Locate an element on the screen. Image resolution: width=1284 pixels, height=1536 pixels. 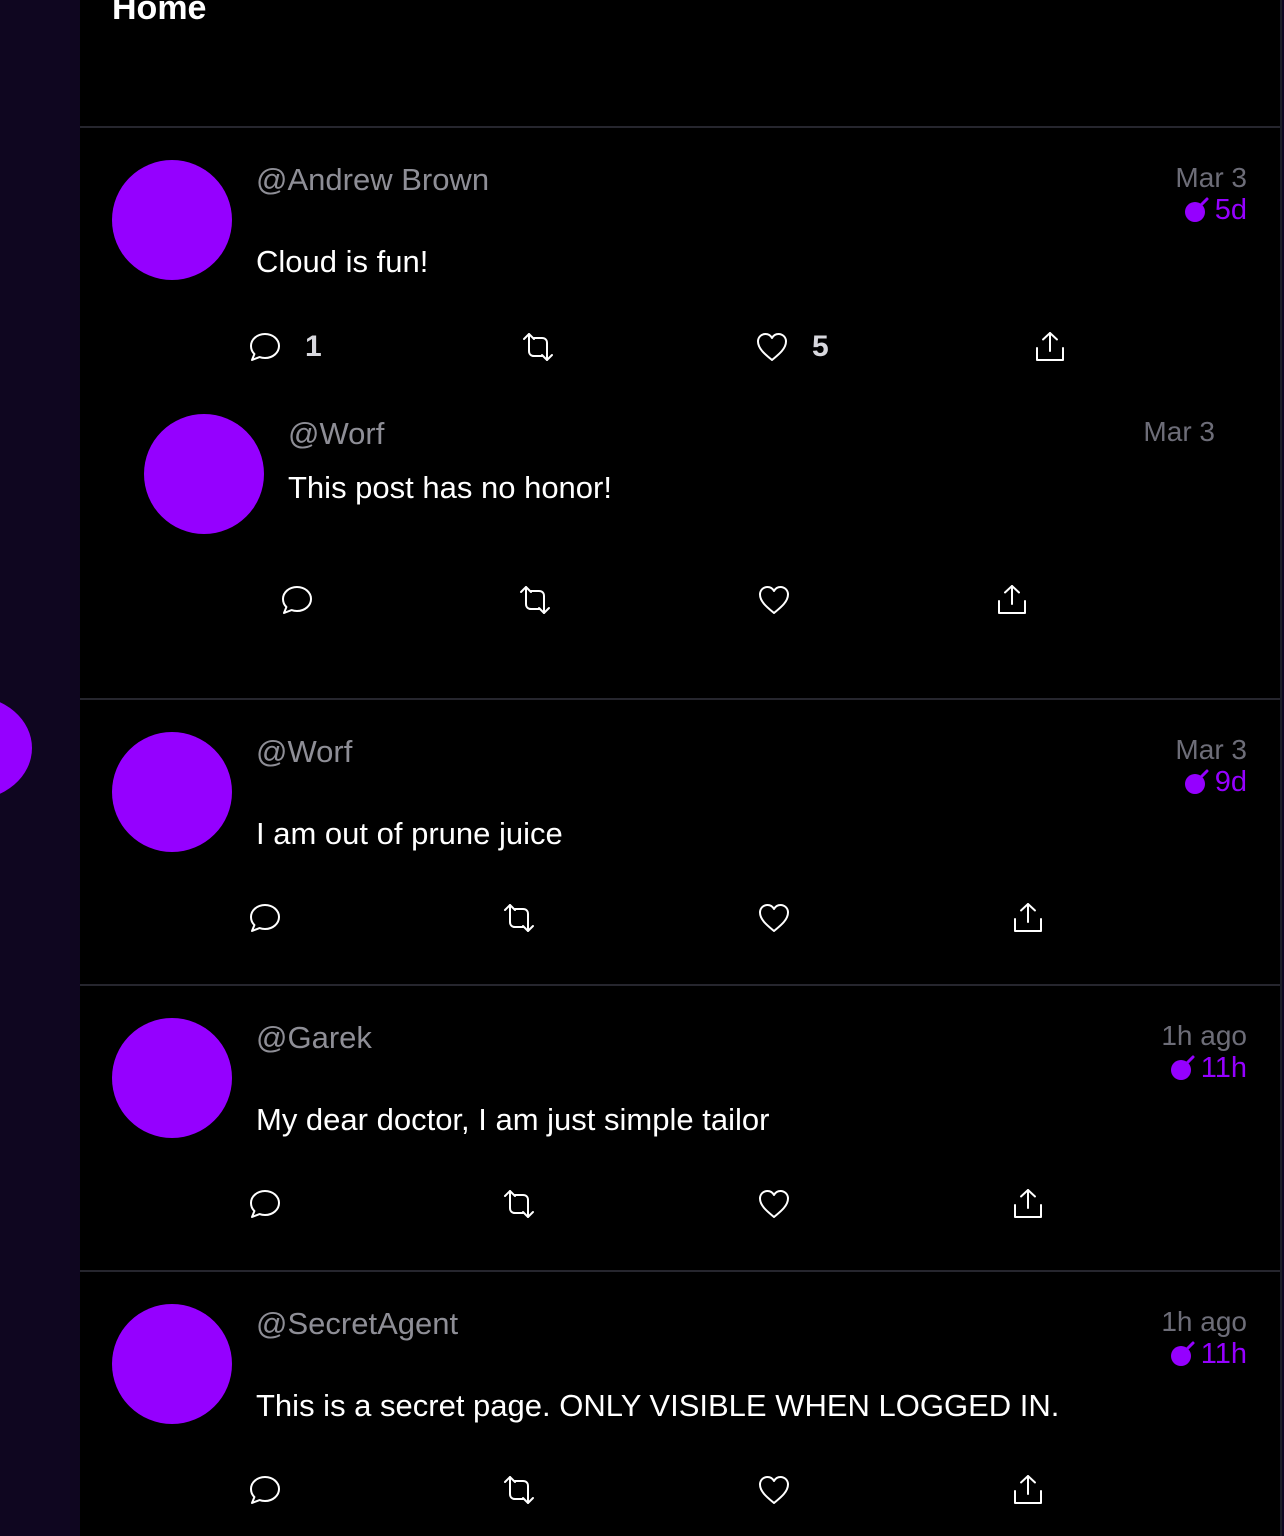
reply-button: 1 is located at coordinates (284, 347).